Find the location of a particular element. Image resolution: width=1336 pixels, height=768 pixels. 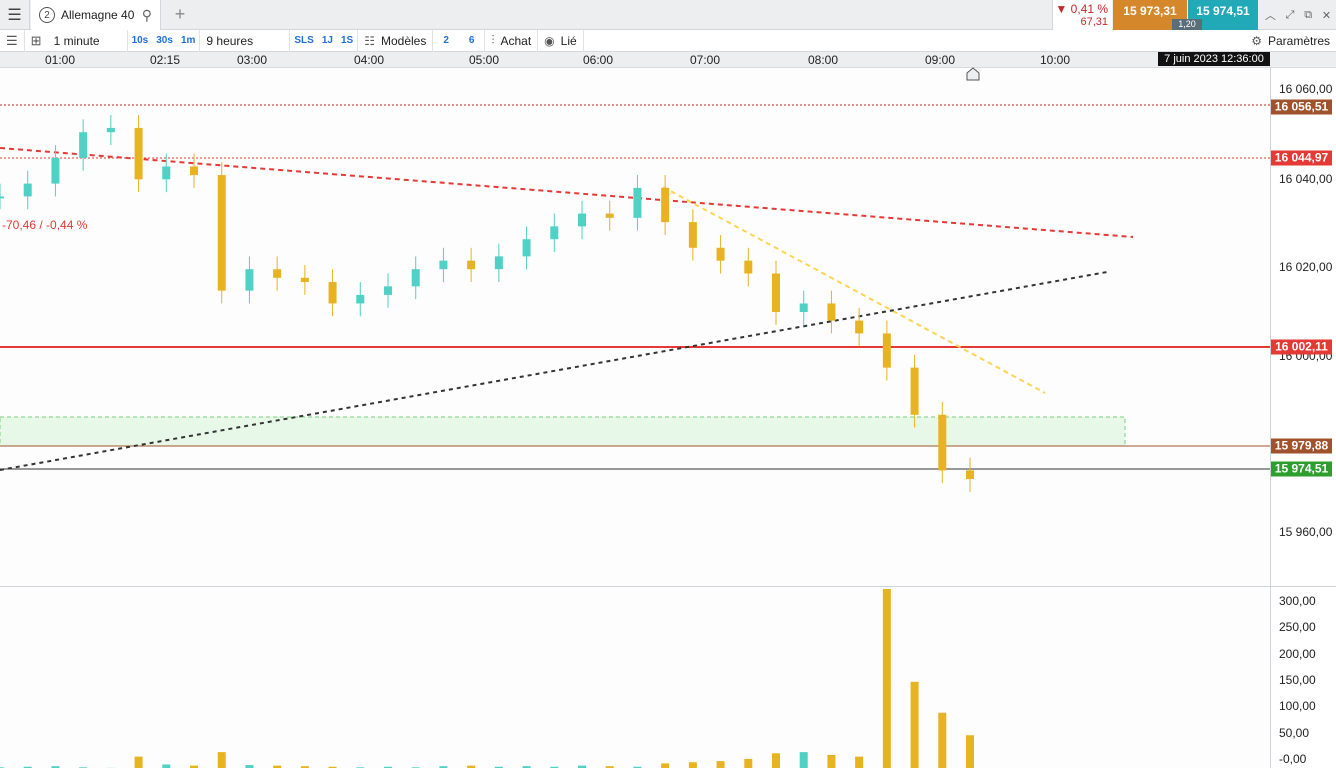

price-tag-15979: 15 979,88 is located at coordinates (1301, 446).